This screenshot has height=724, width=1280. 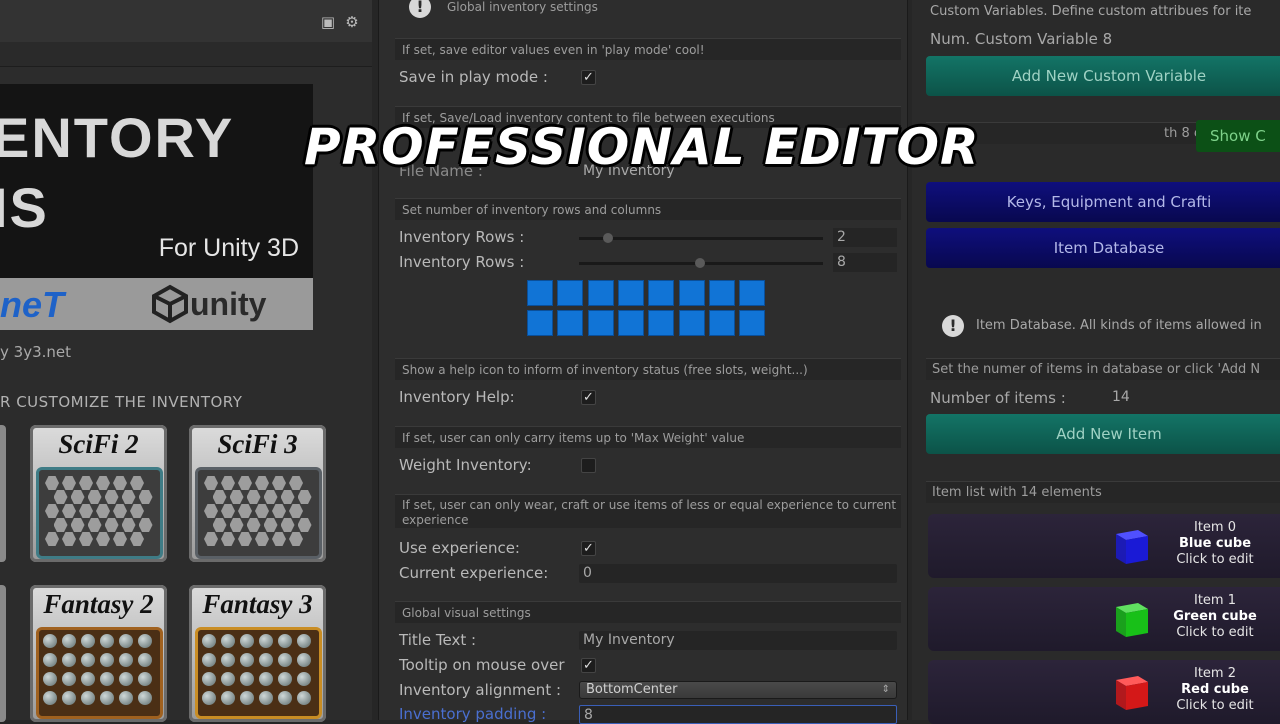 I want to click on left-subbar, so click(x=186, y=54).